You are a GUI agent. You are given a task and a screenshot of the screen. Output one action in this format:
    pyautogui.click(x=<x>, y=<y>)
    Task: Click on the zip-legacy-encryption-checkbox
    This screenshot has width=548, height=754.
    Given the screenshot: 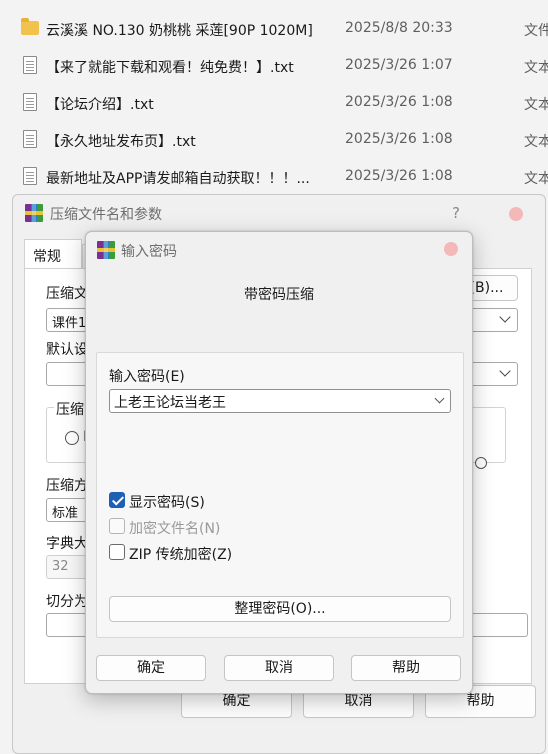 What is the action you would take?
    pyautogui.click(x=117, y=552)
    